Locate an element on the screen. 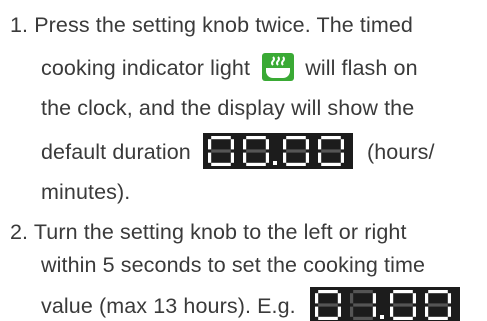 The width and height of the screenshot is (487, 321). segment-display-example is located at coordinates (384, 304).